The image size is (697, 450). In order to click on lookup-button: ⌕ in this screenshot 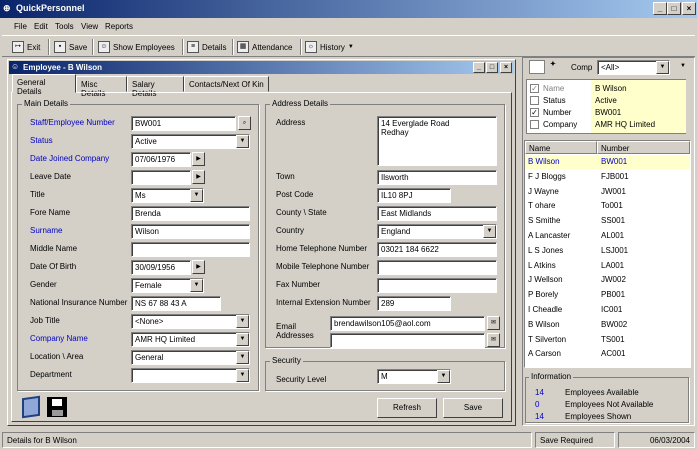, I will do `click(244, 123)`.